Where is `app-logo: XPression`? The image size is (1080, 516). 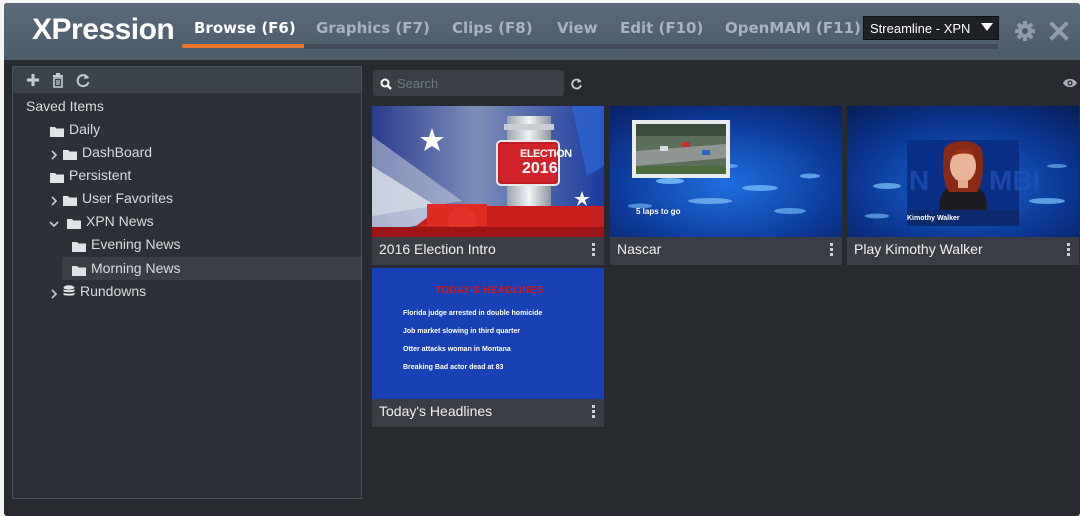
app-logo: XPression is located at coordinates (103, 29).